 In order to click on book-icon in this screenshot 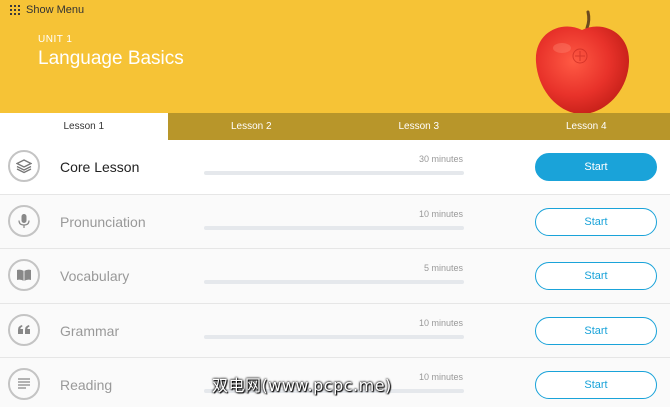, I will do `click(24, 275)`.